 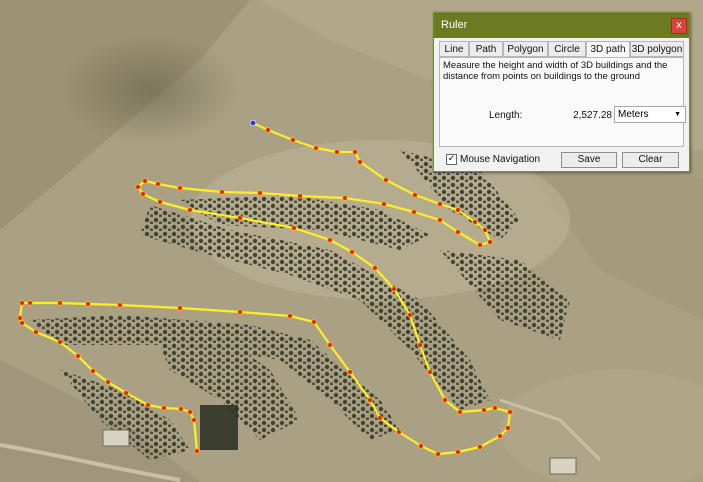 What do you see at coordinates (677, 114) in the screenshot?
I see `chevron-down-icon: ▼` at bounding box center [677, 114].